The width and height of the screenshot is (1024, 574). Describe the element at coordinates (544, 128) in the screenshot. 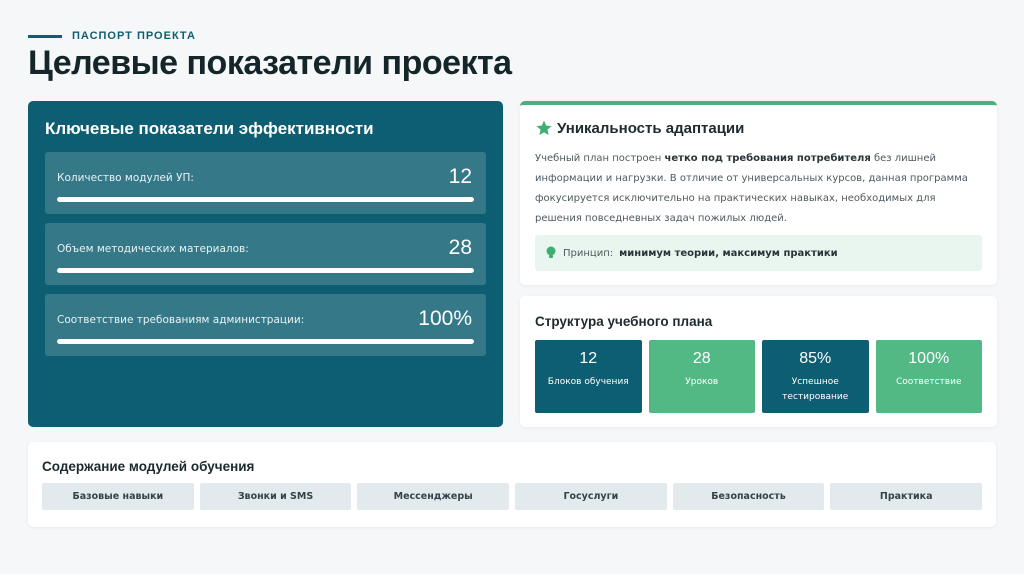

I see `star-icon` at that location.